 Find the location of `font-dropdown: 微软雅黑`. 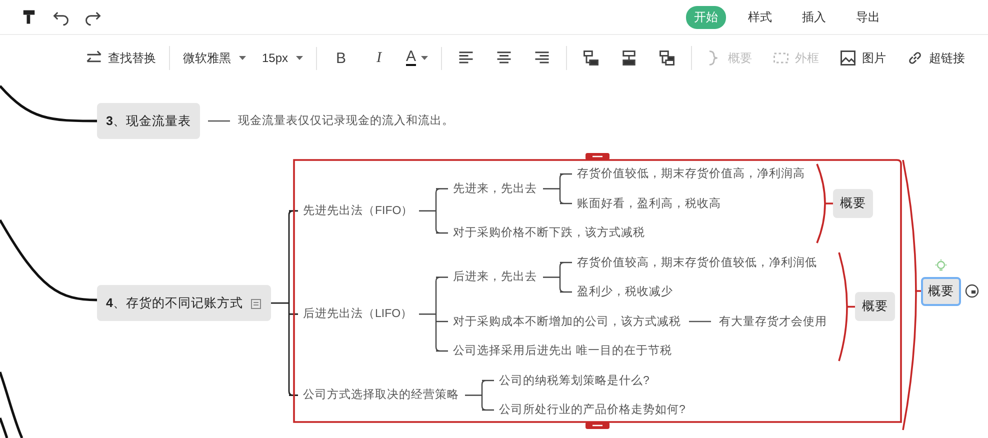

font-dropdown: 微软雅黑 is located at coordinates (214, 58).